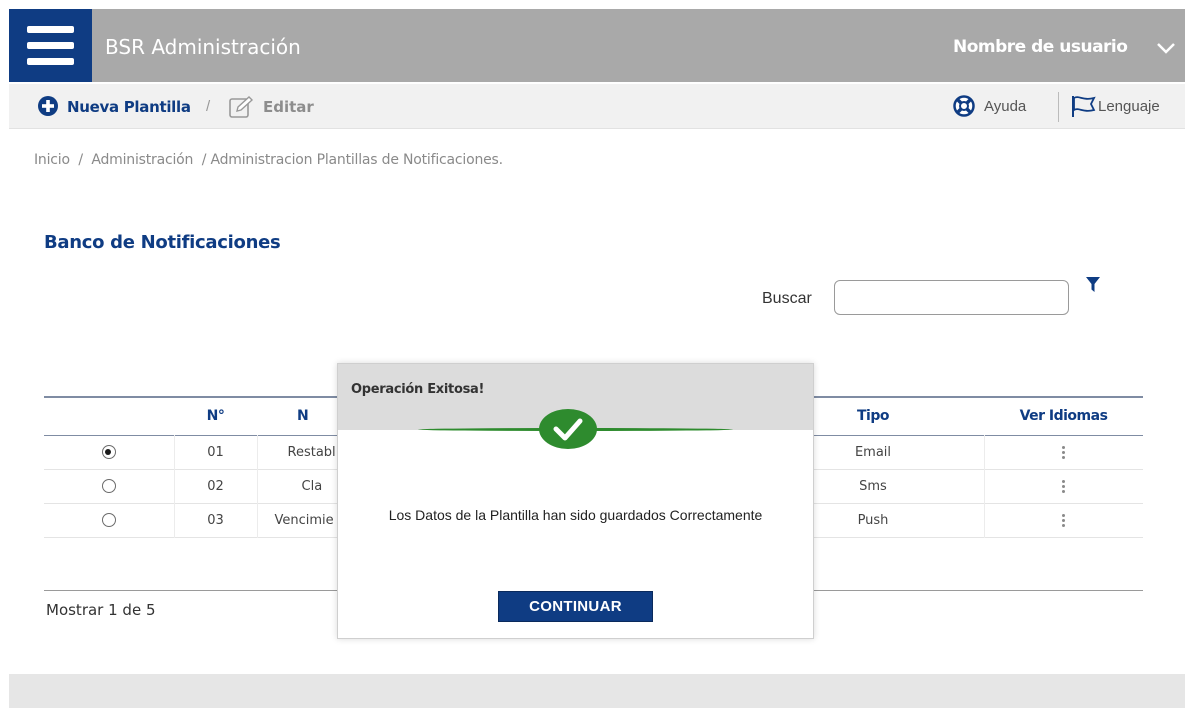 Image resolution: width=1185 pixels, height=722 pixels. Describe the element at coordinates (575, 606) in the screenshot. I see `continue-button: CONTINUAR` at that location.